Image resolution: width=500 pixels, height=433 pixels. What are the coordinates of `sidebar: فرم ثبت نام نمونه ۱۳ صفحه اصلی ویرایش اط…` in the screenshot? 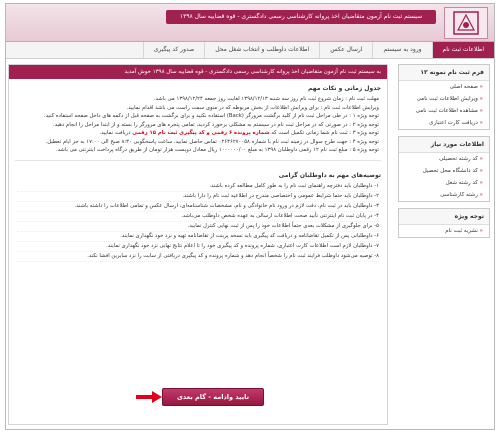 It's located at (444, 152).